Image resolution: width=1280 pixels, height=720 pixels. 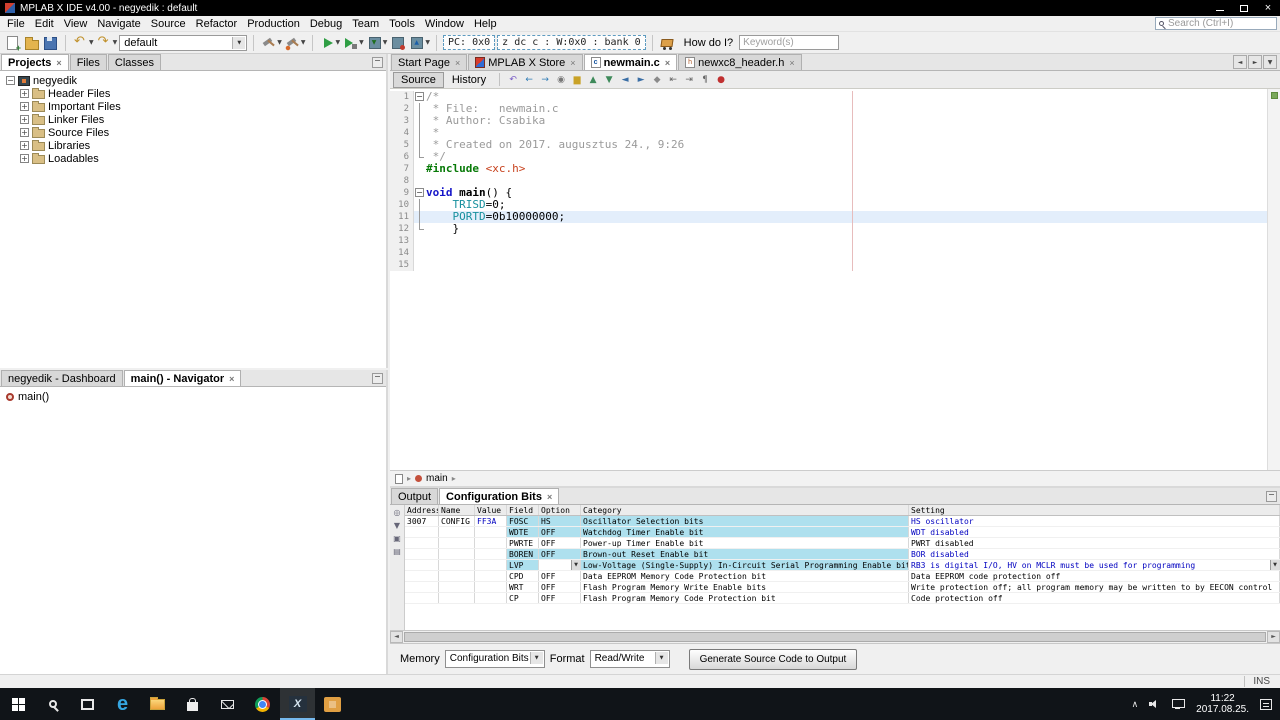 What do you see at coordinates (1094, 521) in the screenshot?
I see `setting-cell: HS oscillator` at bounding box center [1094, 521].